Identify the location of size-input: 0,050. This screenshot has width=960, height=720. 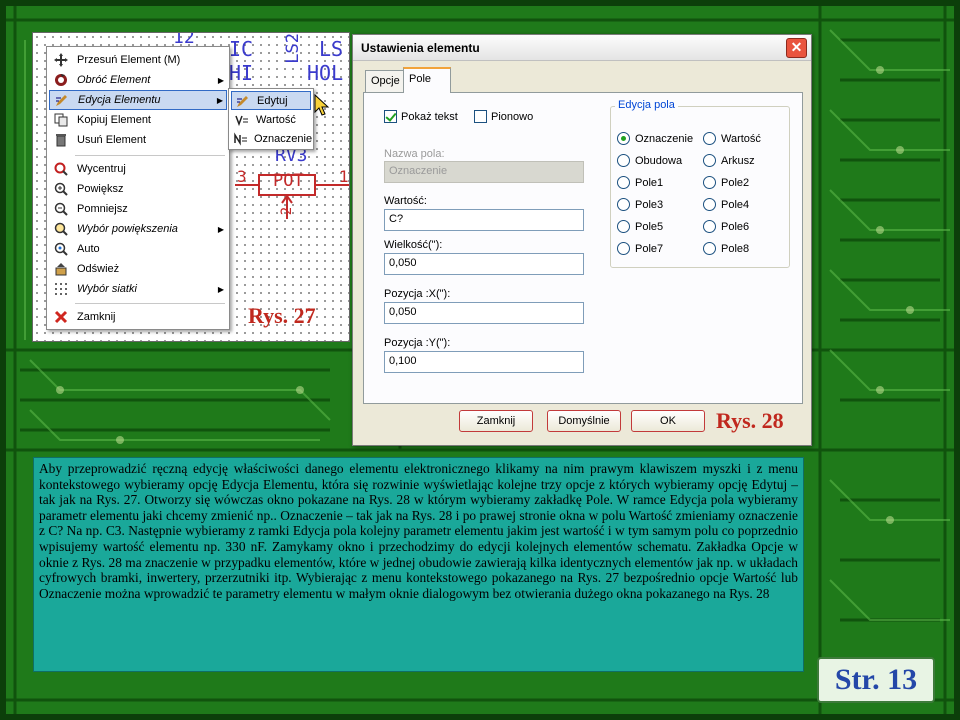
(484, 264).